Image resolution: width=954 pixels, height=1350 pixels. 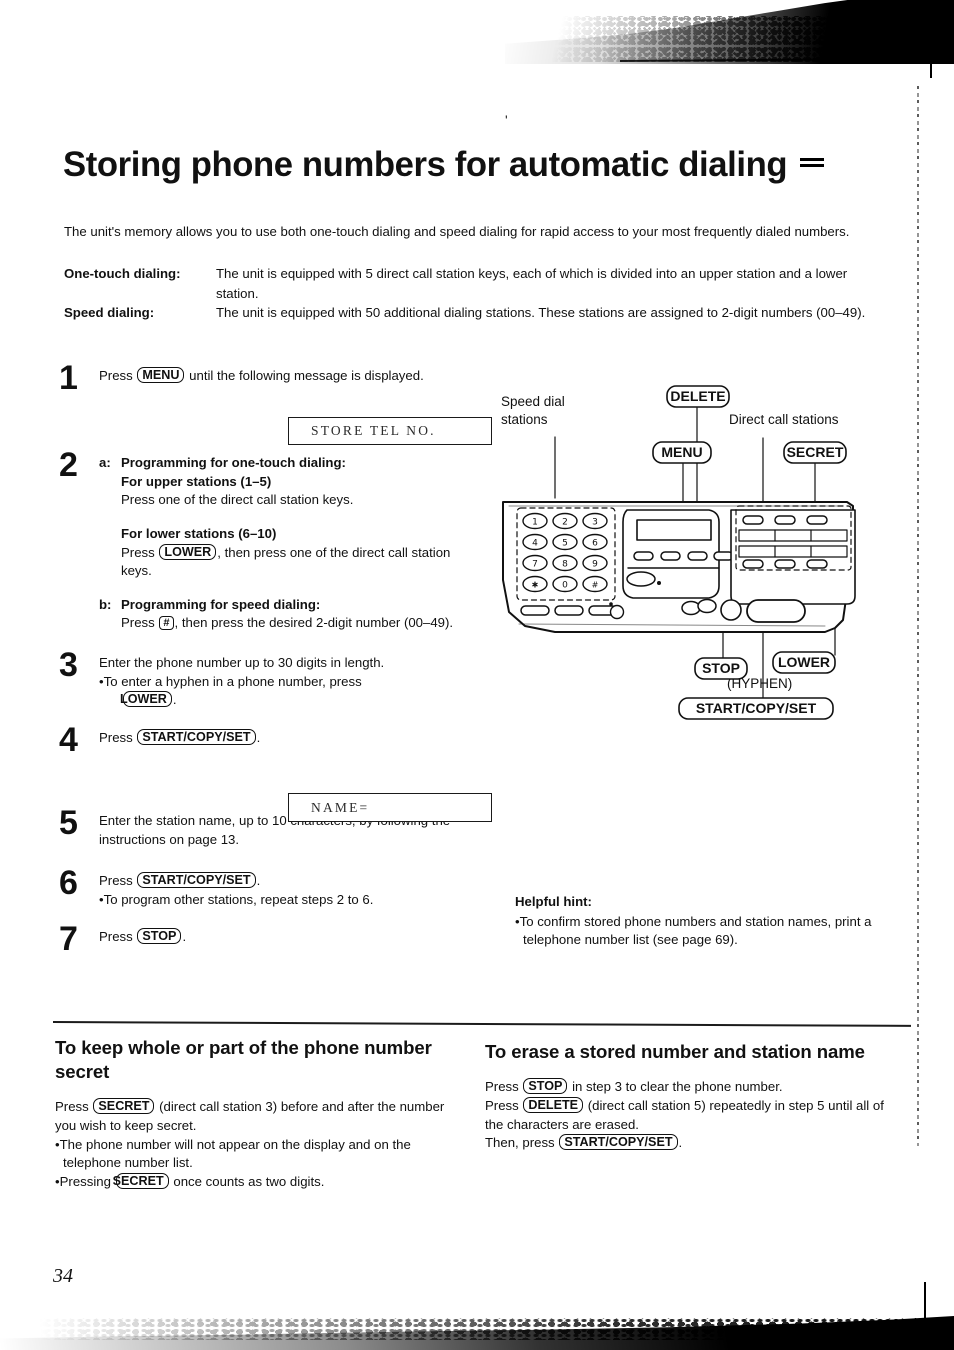 What do you see at coordinates (533, 401) in the screenshot?
I see `callout-speed-dial-line1: Speed dial` at bounding box center [533, 401].